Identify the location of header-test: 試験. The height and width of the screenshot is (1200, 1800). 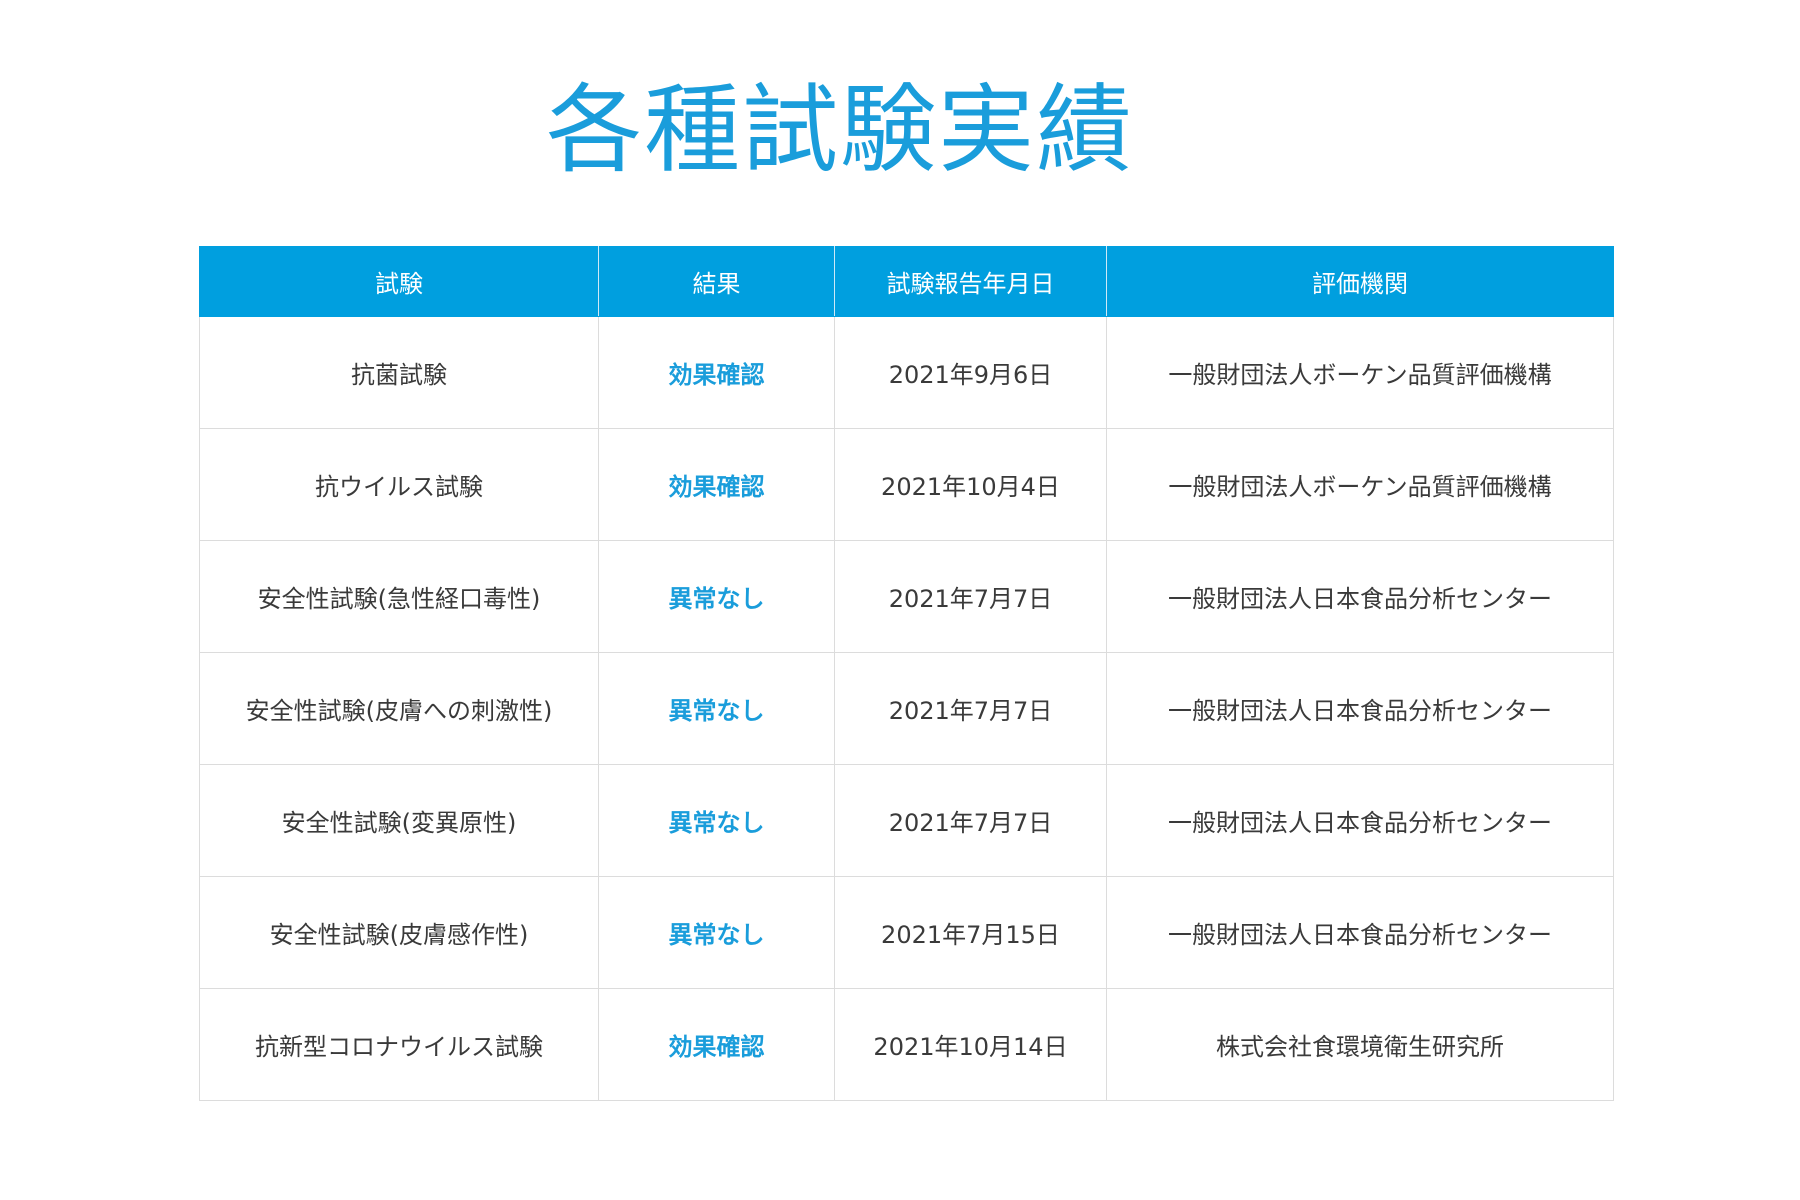
(399, 281).